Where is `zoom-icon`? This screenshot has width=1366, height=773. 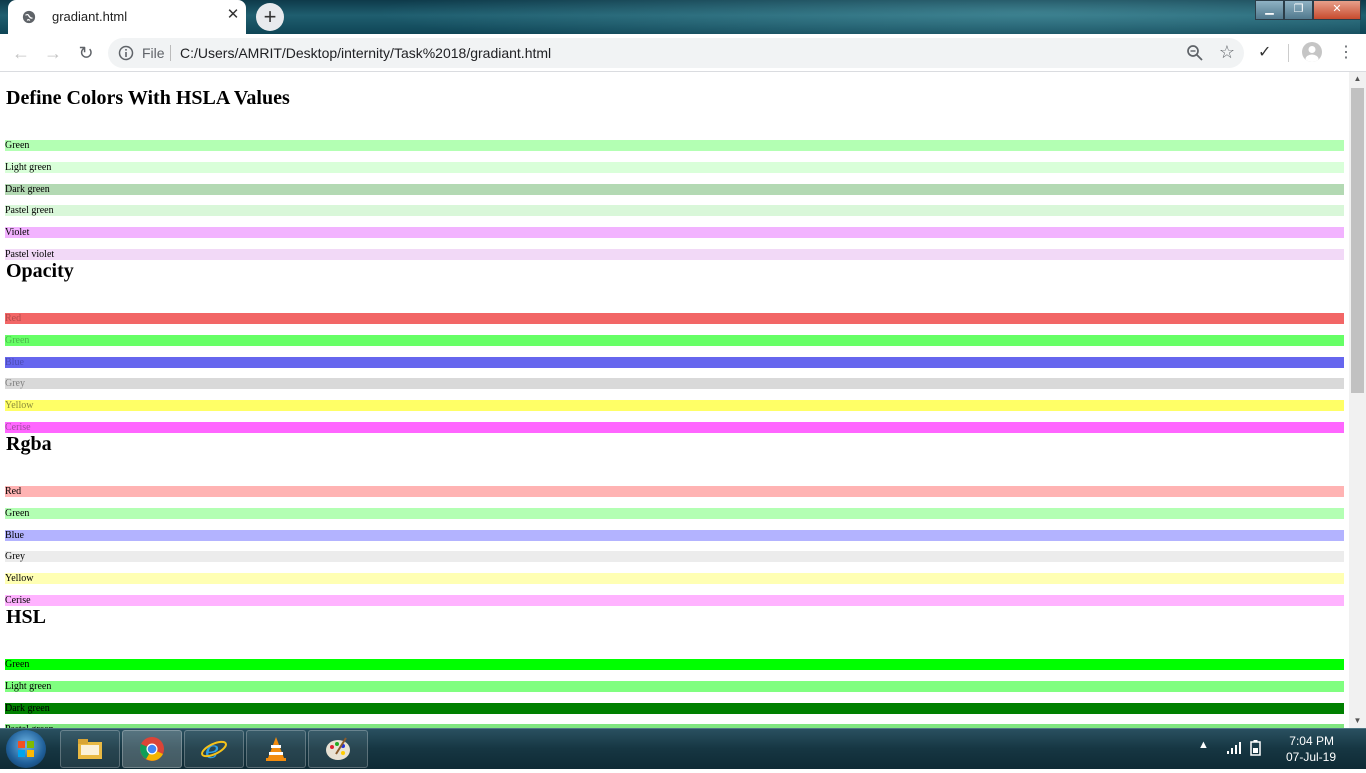 zoom-icon is located at coordinates (1195, 53).